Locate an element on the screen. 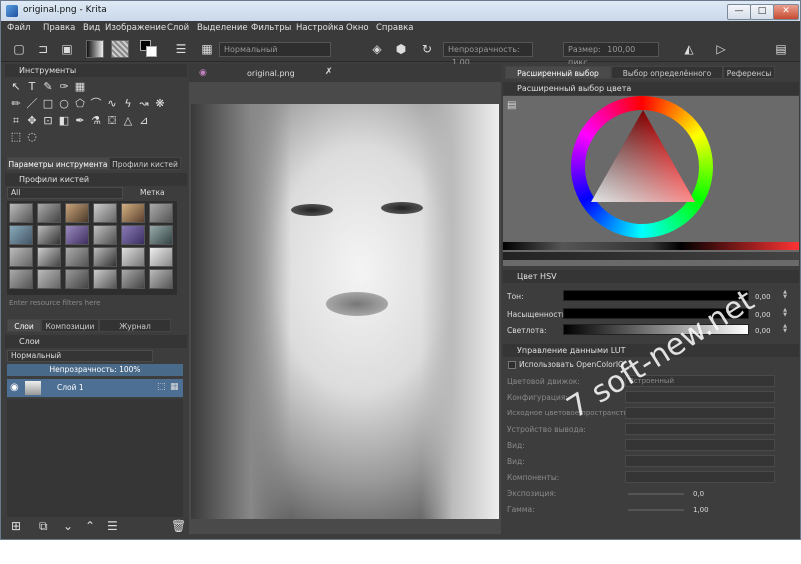  look-select is located at coordinates (700, 461).